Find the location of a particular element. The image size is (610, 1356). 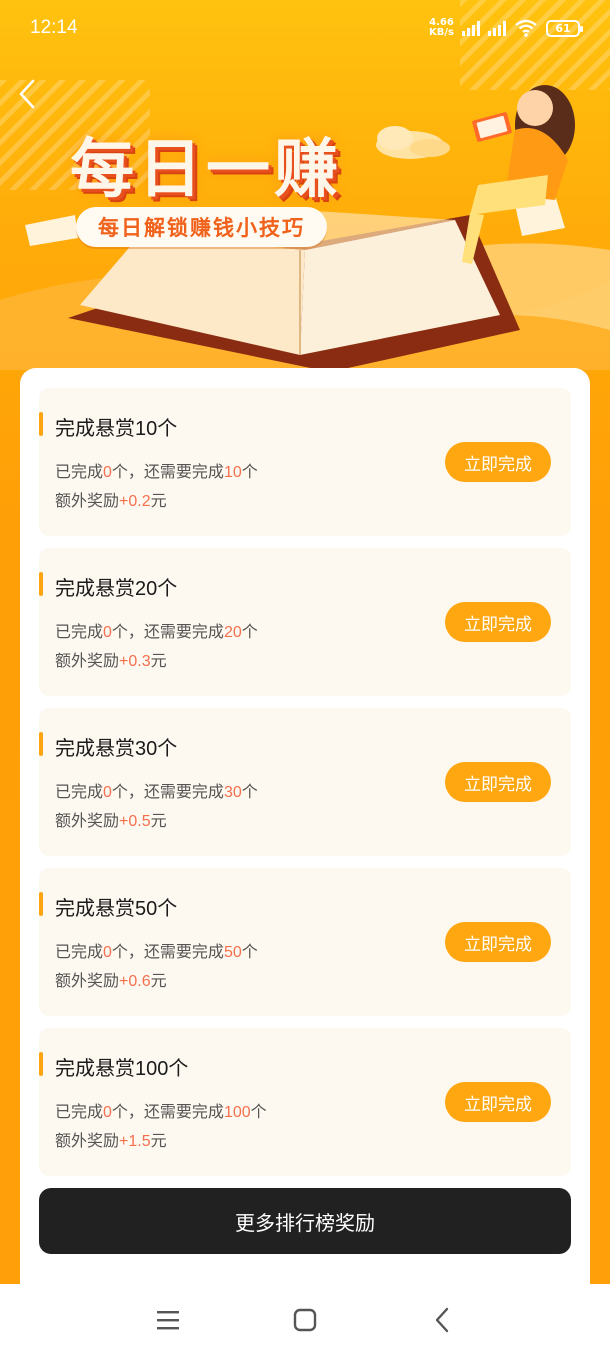

task-title: 完成悬赏50个 is located at coordinates (116, 909).